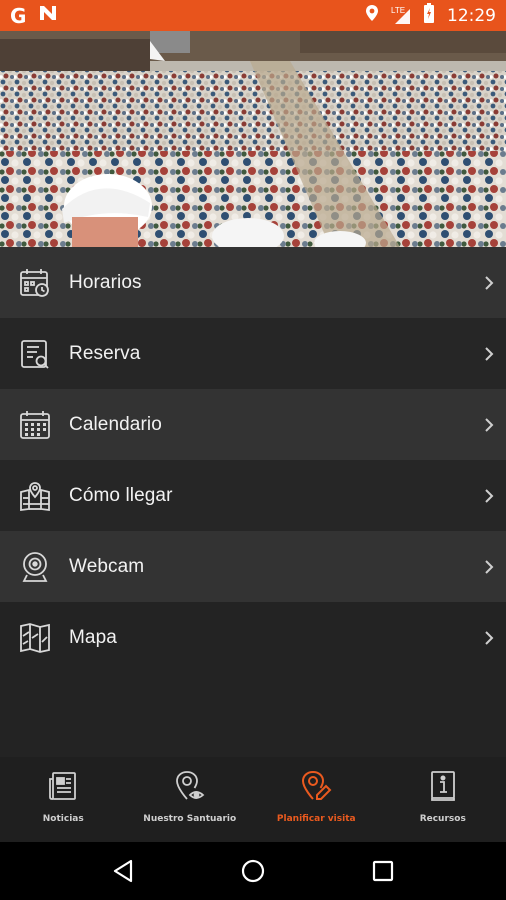 Image resolution: width=506 pixels, height=900 pixels. Describe the element at coordinates (63, 786) in the screenshot. I see `newspaper-icon` at that location.